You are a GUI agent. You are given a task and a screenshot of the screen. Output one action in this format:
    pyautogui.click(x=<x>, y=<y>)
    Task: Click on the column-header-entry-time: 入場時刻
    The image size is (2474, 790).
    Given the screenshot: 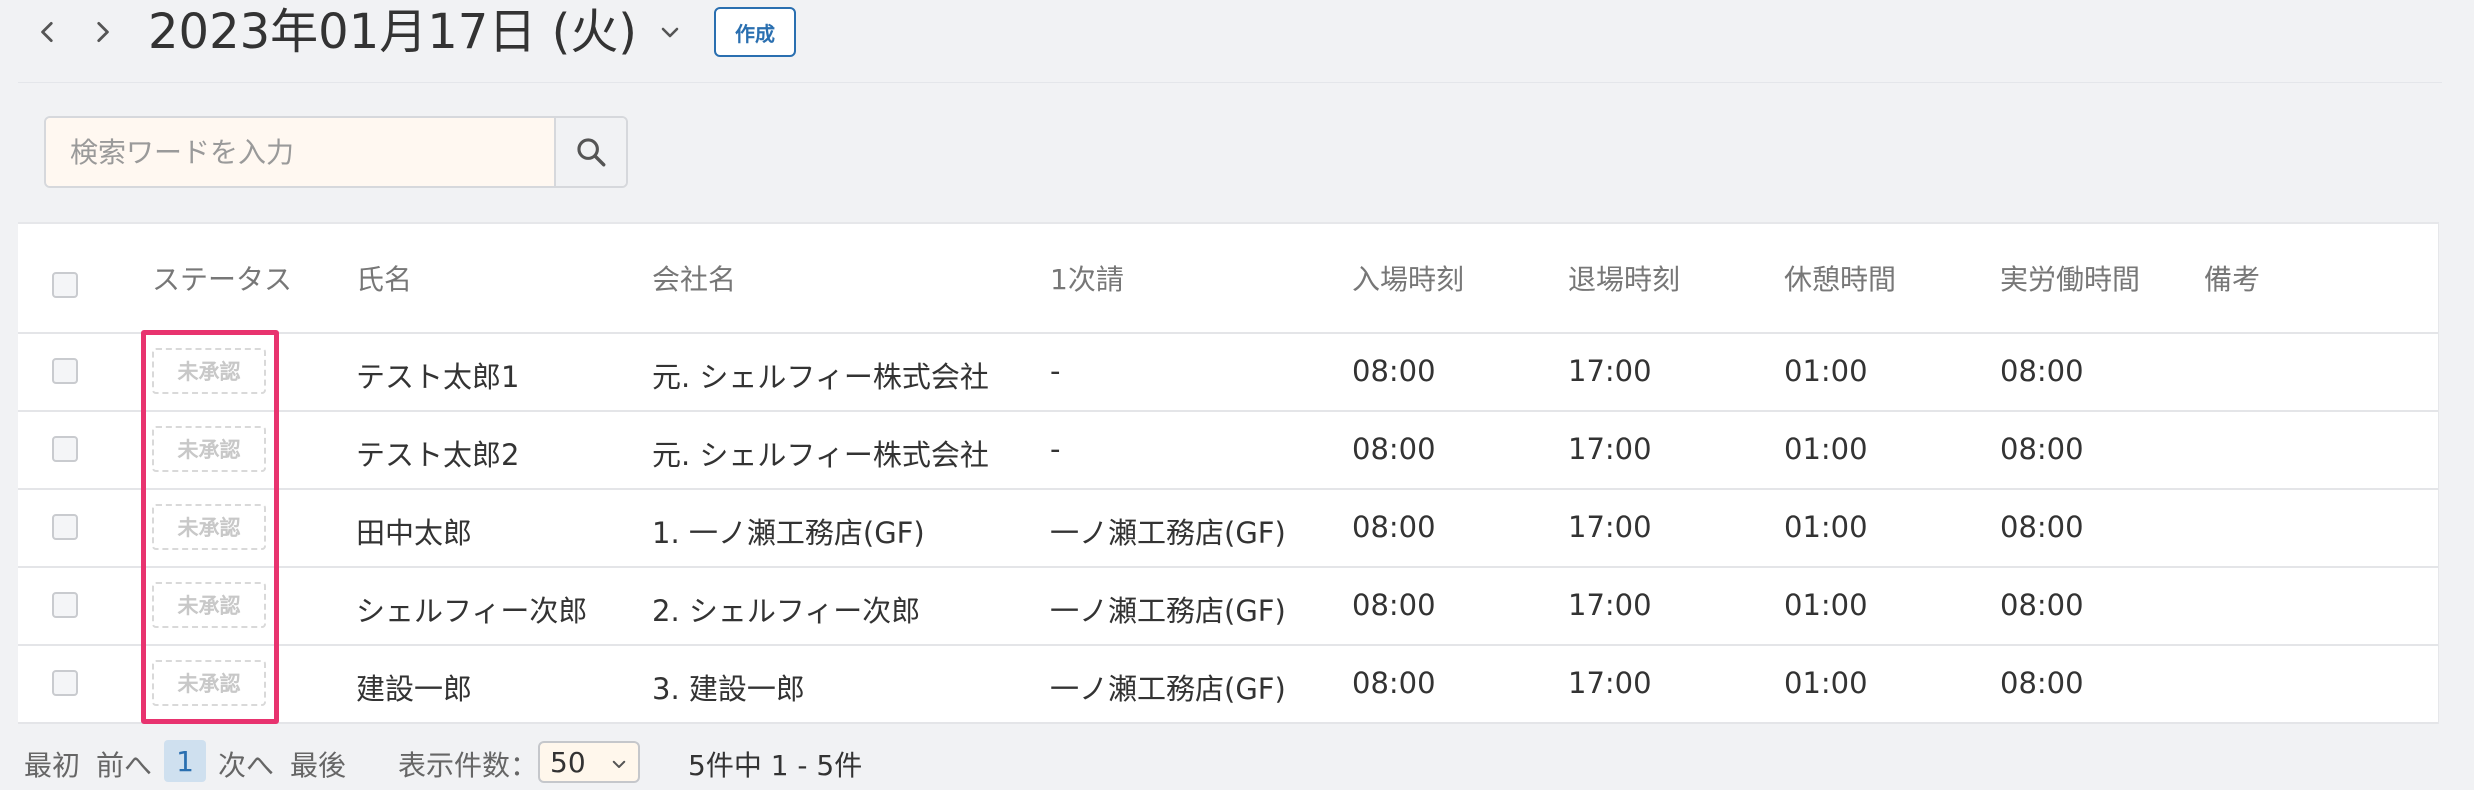 What is the action you would take?
    pyautogui.click(x=1408, y=278)
    